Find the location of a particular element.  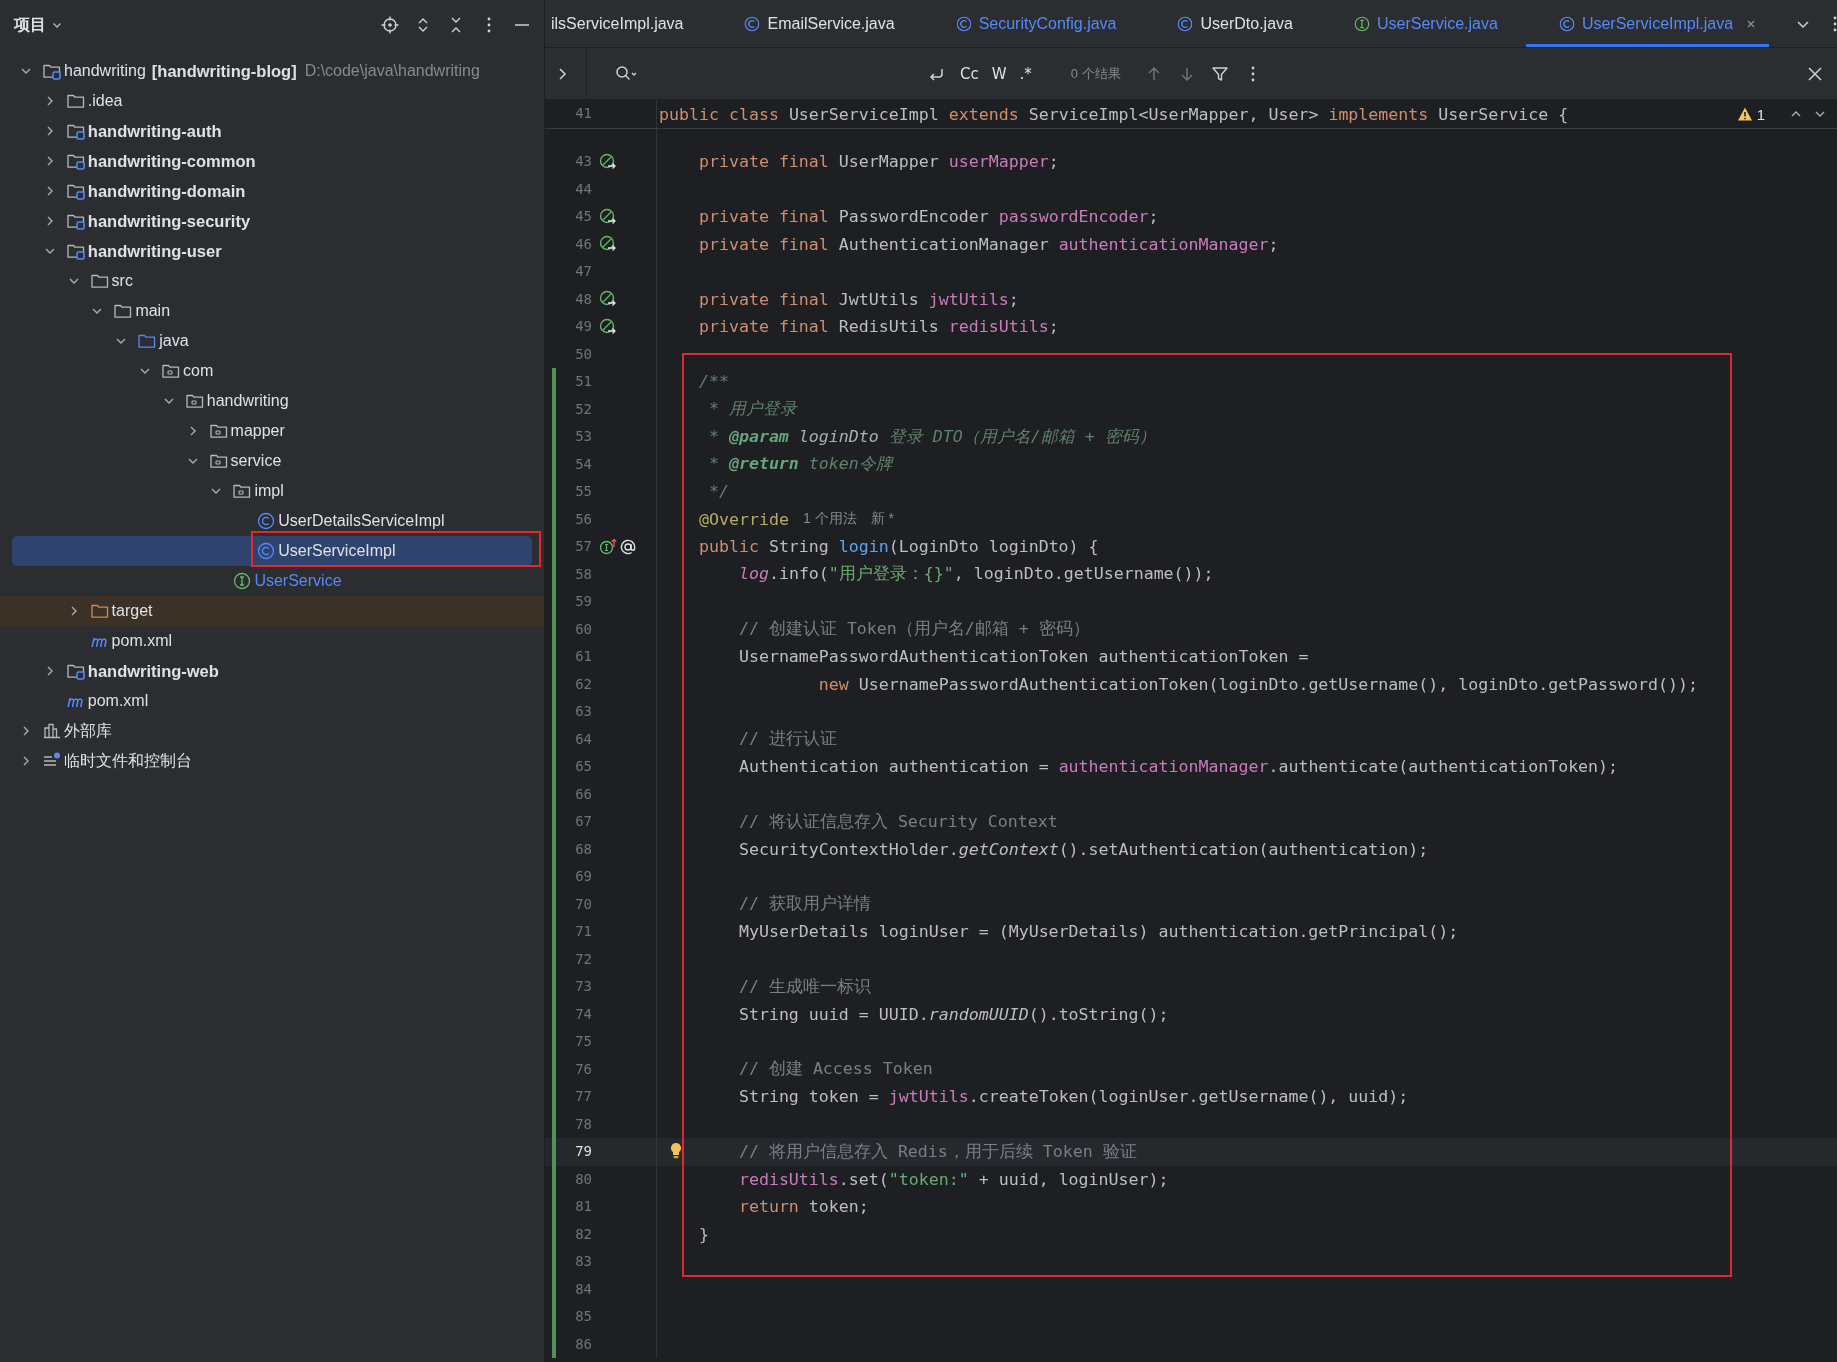

tree-item: mapper is located at coordinates (272, 431).